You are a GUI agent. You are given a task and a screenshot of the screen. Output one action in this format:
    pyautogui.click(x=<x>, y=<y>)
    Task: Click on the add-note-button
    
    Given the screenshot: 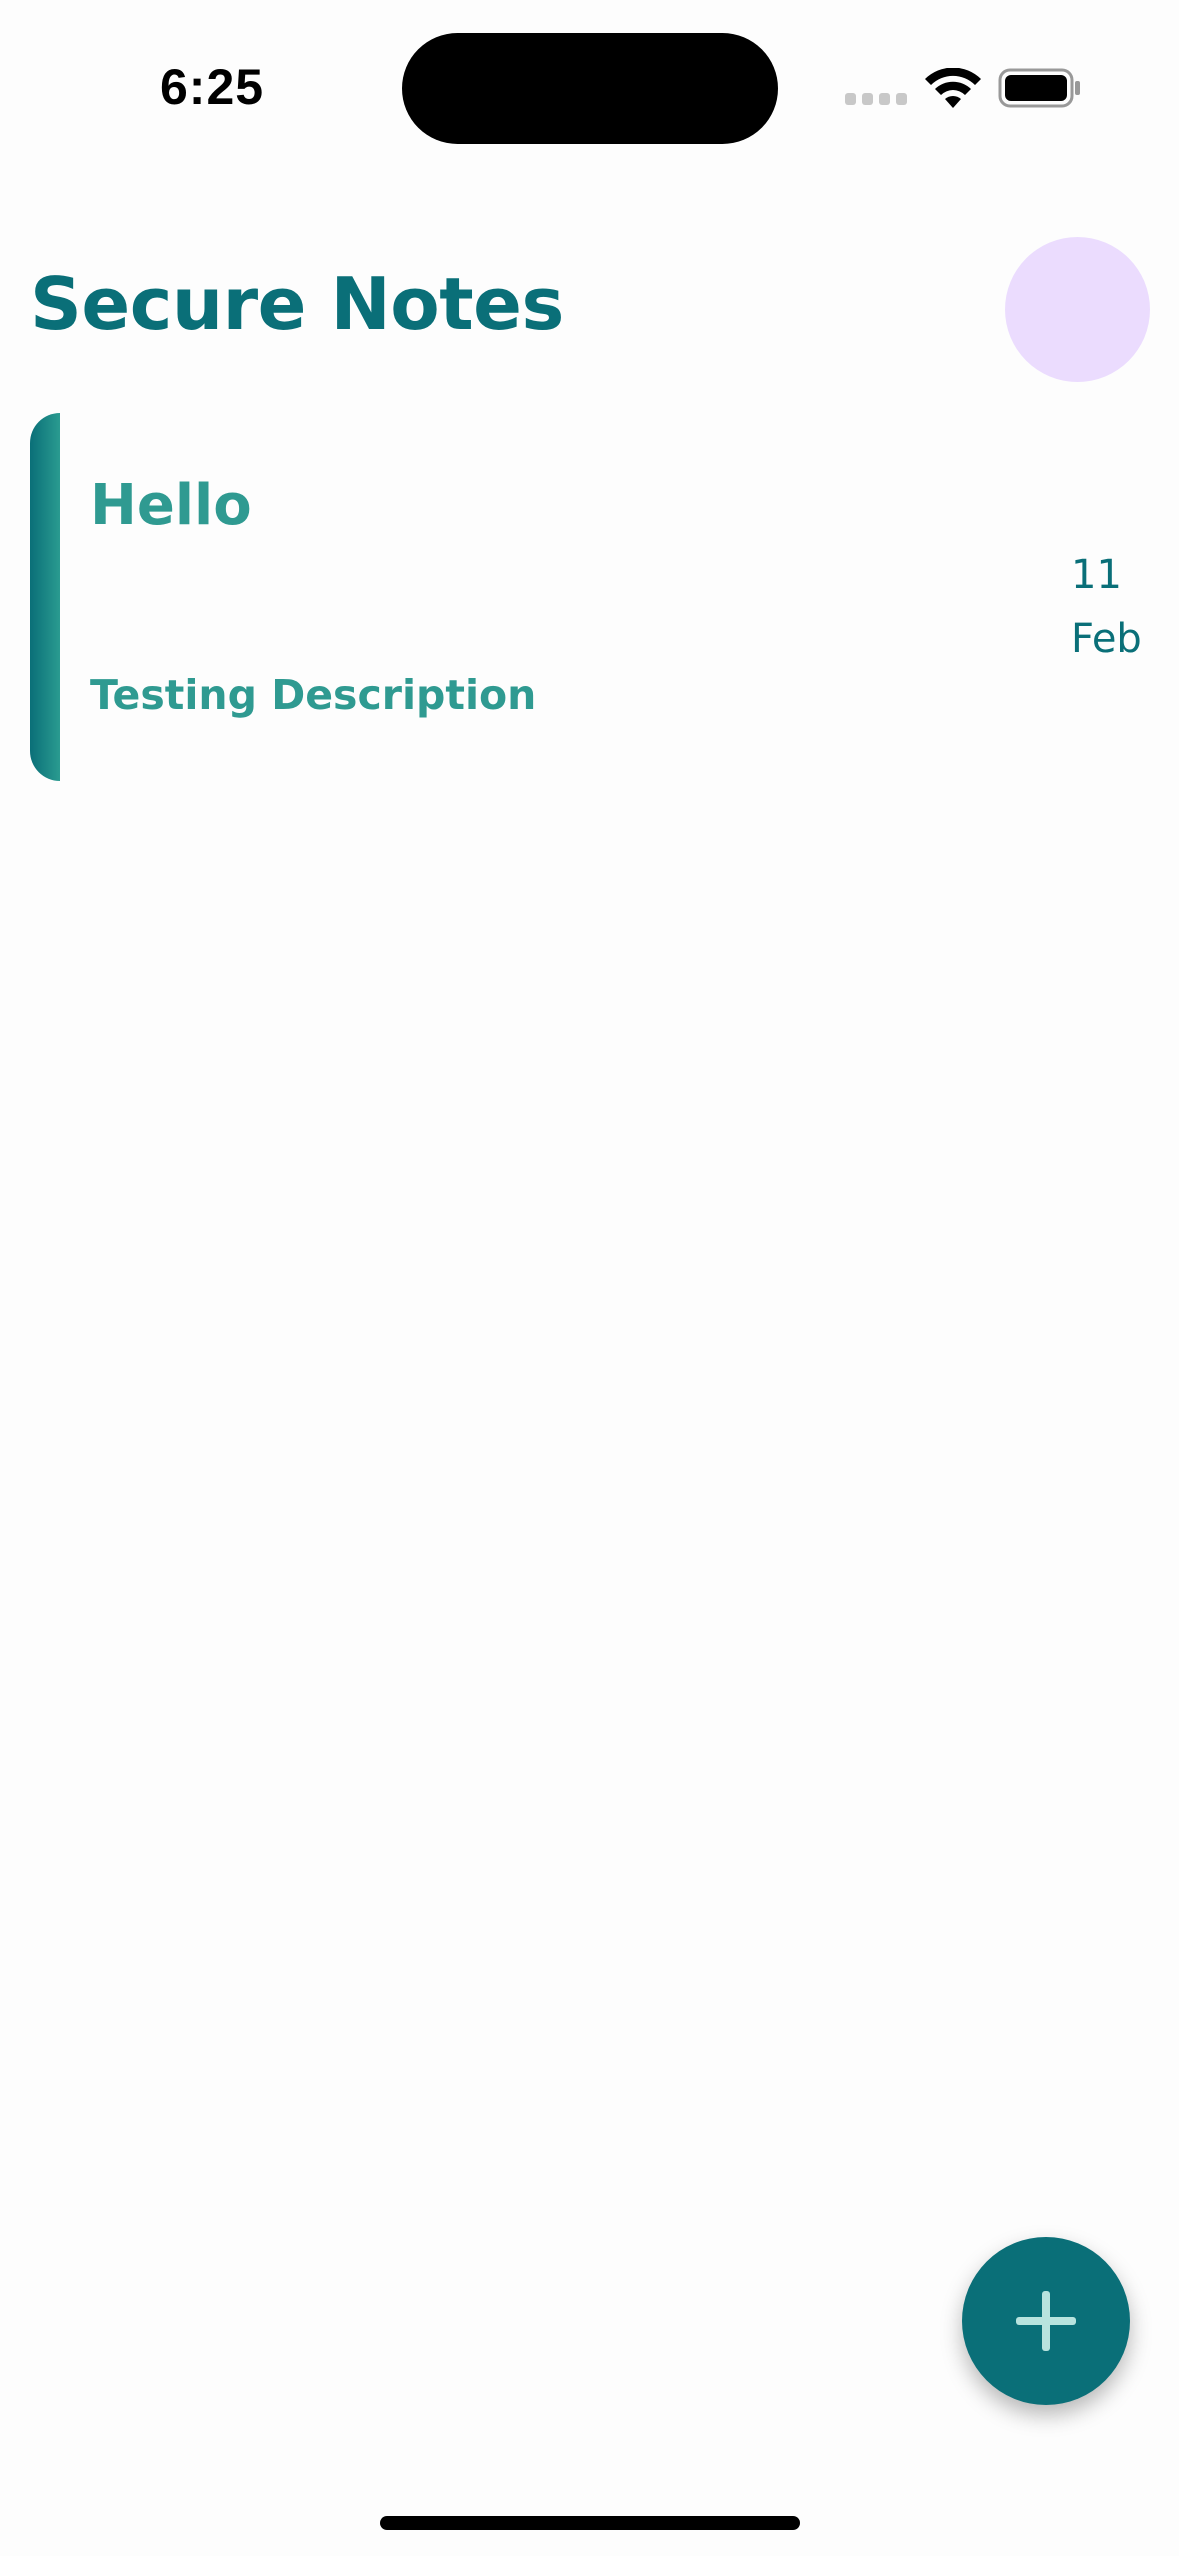 What is the action you would take?
    pyautogui.click(x=1046, y=2321)
    